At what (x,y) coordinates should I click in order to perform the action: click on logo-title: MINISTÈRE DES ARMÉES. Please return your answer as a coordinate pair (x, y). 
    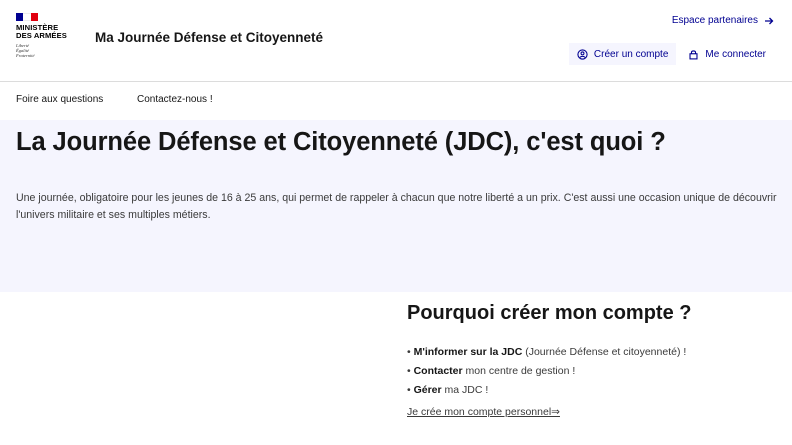
    Looking at the image, I should click on (41, 31).